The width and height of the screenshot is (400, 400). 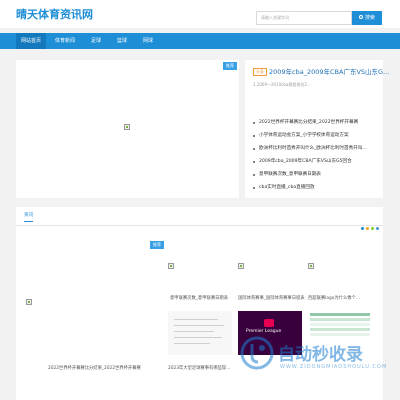 What do you see at coordinates (200, 333) in the screenshot?
I see `news-thumbnail` at bounding box center [200, 333].